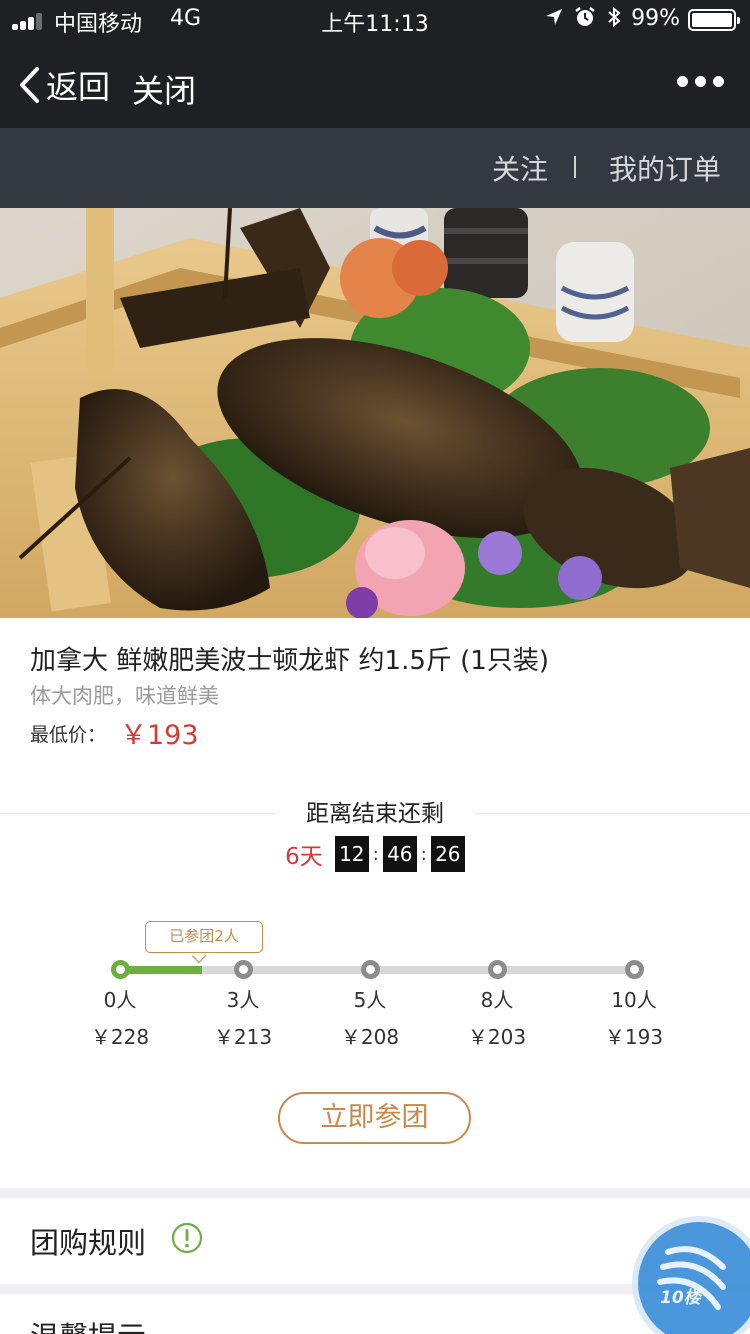 Image resolution: width=750 pixels, height=1334 pixels. Describe the element at coordinates (554, 17) in the screenshot. I see `location-arrow-icon` at that location.